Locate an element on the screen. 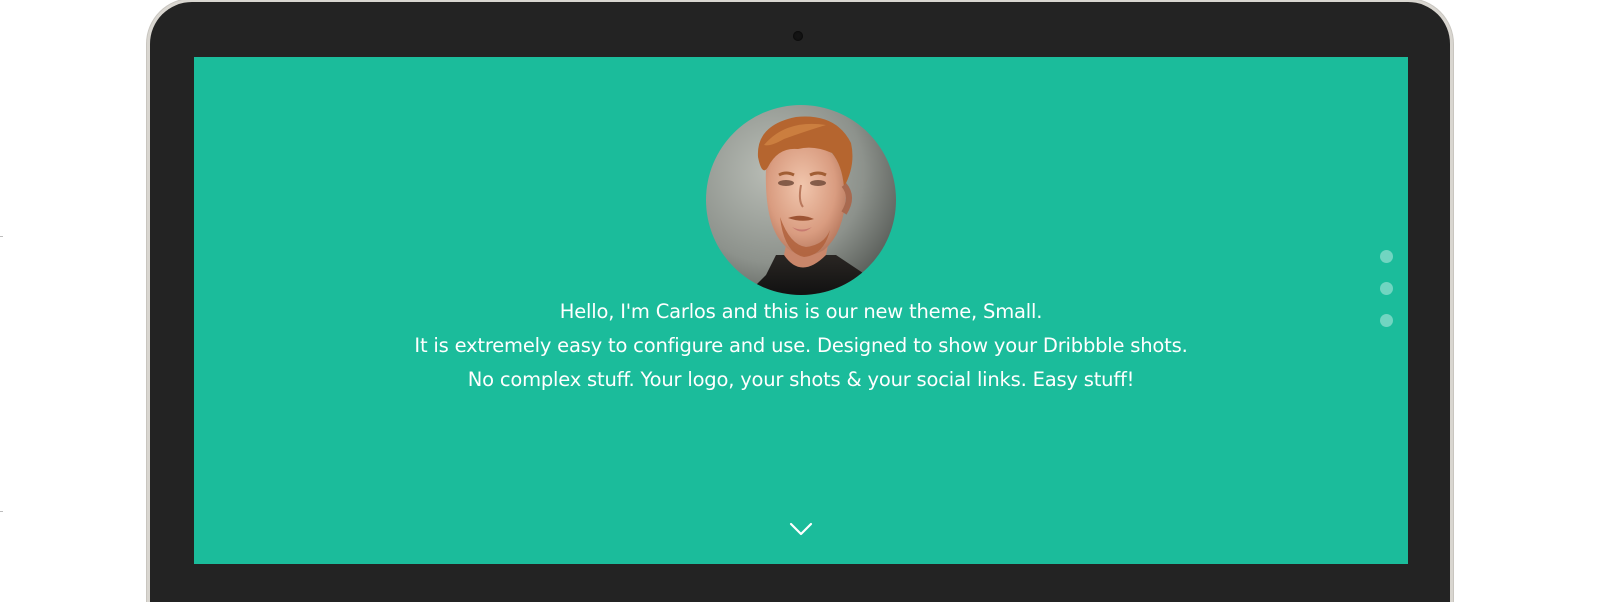 The height and width of the screenshot is (602, 1600). scroll-down-button is located at coordinates (801, 529).